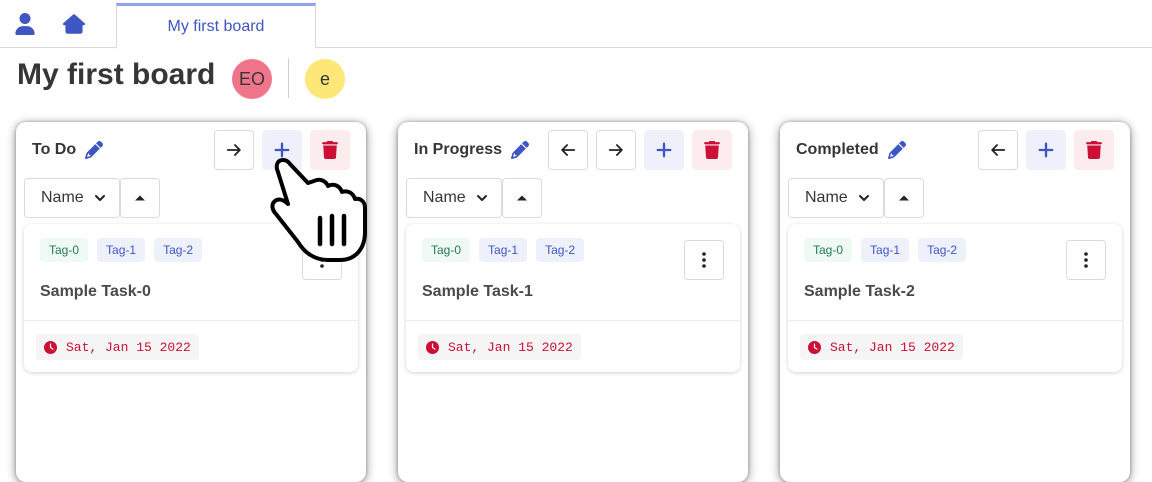  What do you see at coordinates (576, 24) in the screenshot?
I see `top-nav: My first board` at bounding box center [576, 24].